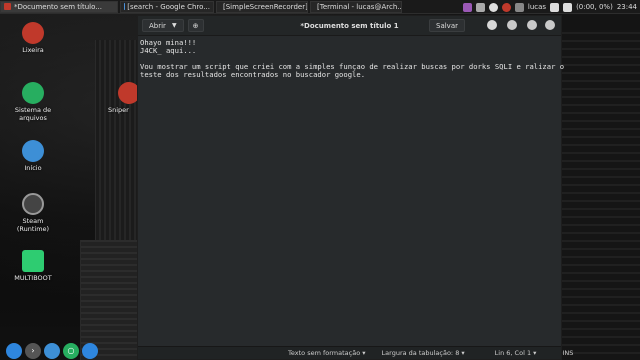  I want to click on battery-icon, so click(568, 7).